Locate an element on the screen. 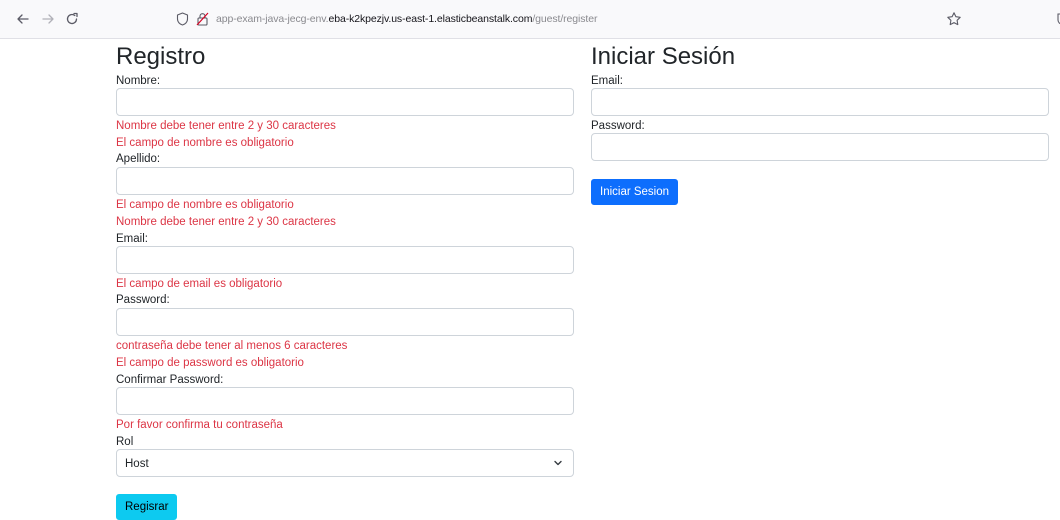 The height and width of the screenshot is (520, 1060). email-label: Email: is located at coordinates (132, 239).